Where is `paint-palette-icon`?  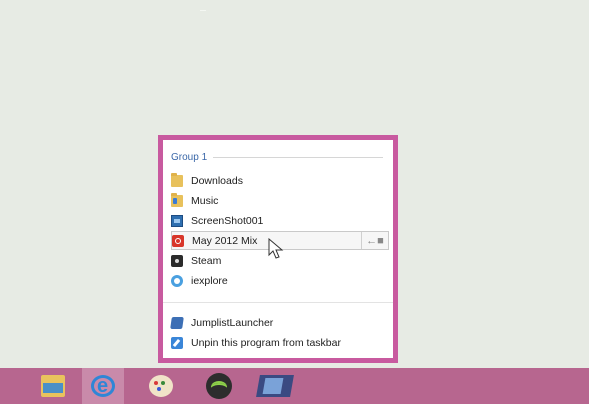
paint-palette-icon is located at coordinates (161, 386).